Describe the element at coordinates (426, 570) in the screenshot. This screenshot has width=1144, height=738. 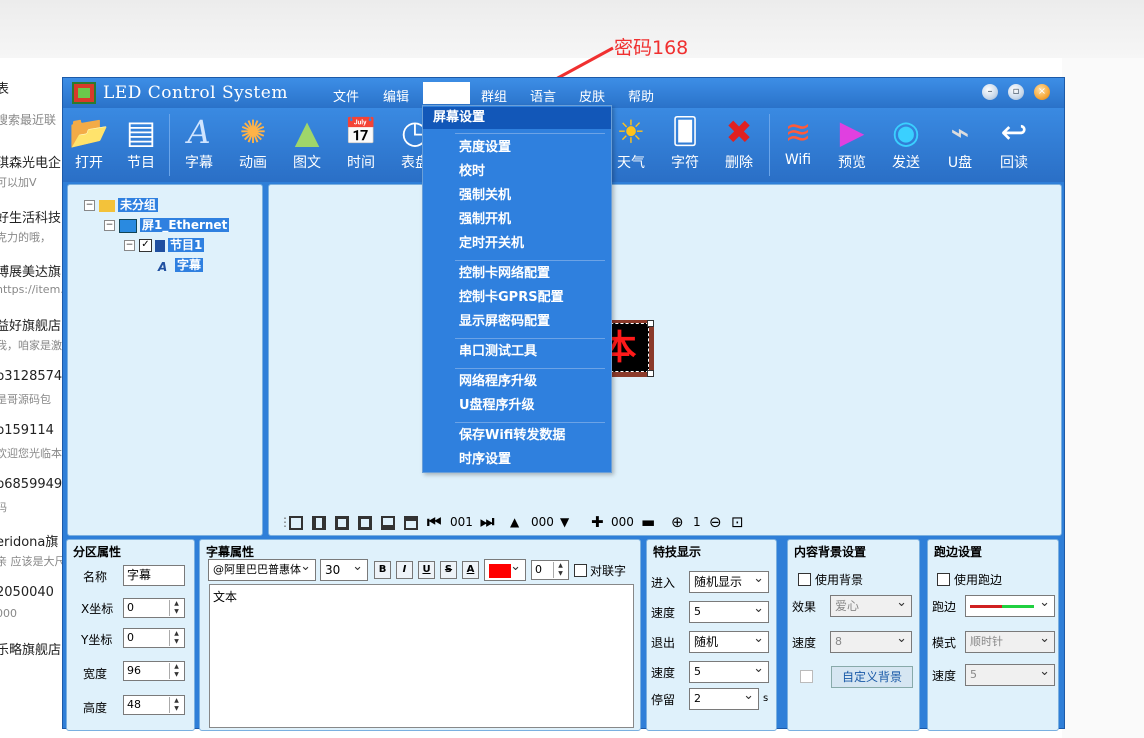
I see `underline-button: U` at that location.